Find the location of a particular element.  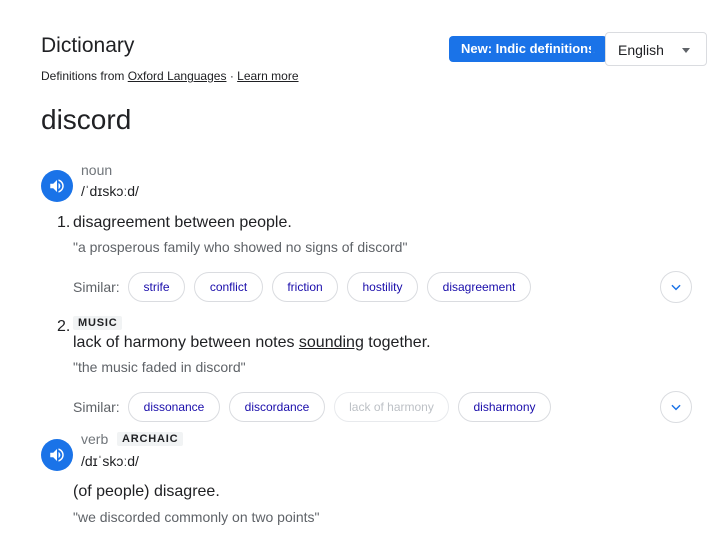

domain-tag: MUSIC is located at coordinates (98, 323).